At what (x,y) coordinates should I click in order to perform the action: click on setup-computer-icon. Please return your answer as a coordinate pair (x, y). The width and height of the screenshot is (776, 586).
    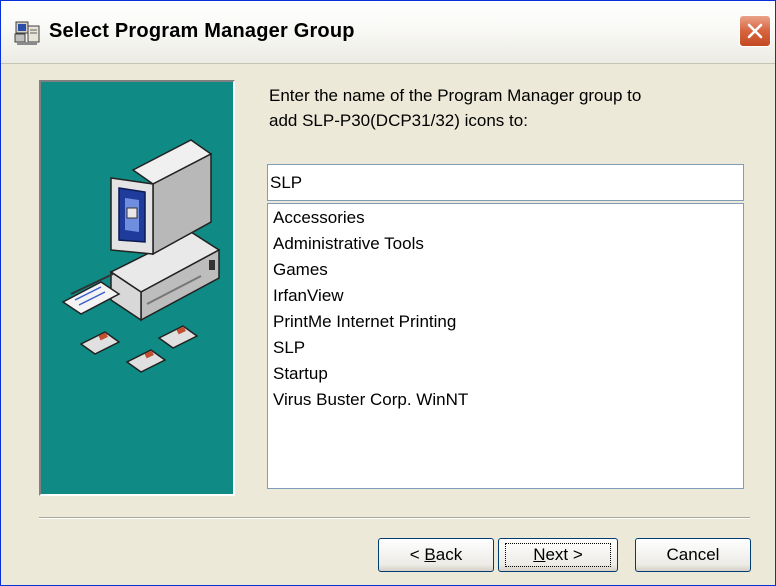
    Looking at the image, I should click on (27, 33).